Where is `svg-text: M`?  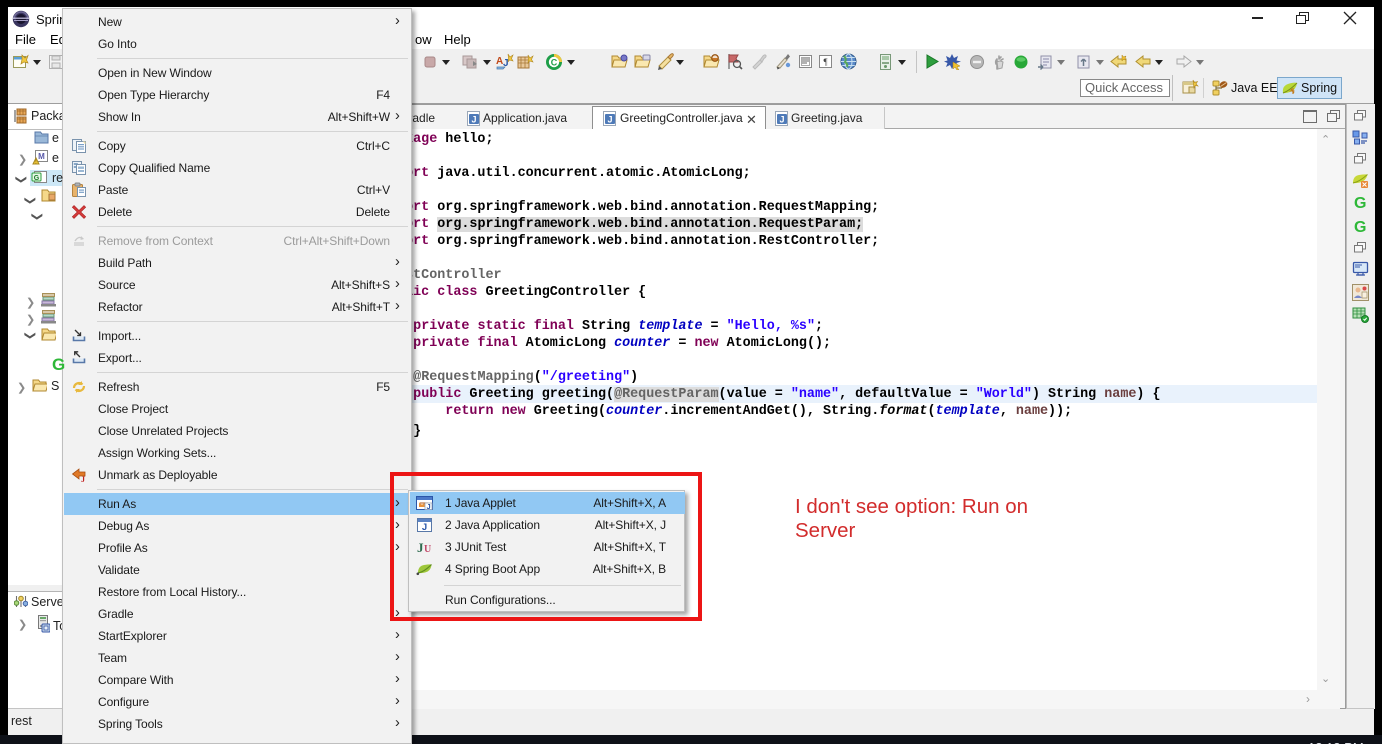
svg-text: M is located at coordinates (41, 156).